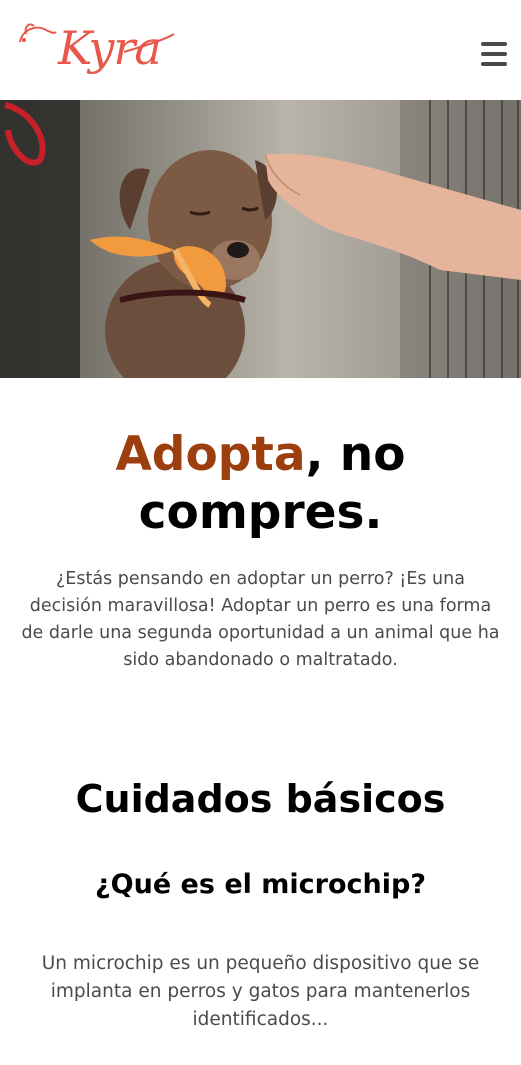 This screenshot has height=1065, width=521. I want to click on headline: Adopta, no compres., so click(260, 484).